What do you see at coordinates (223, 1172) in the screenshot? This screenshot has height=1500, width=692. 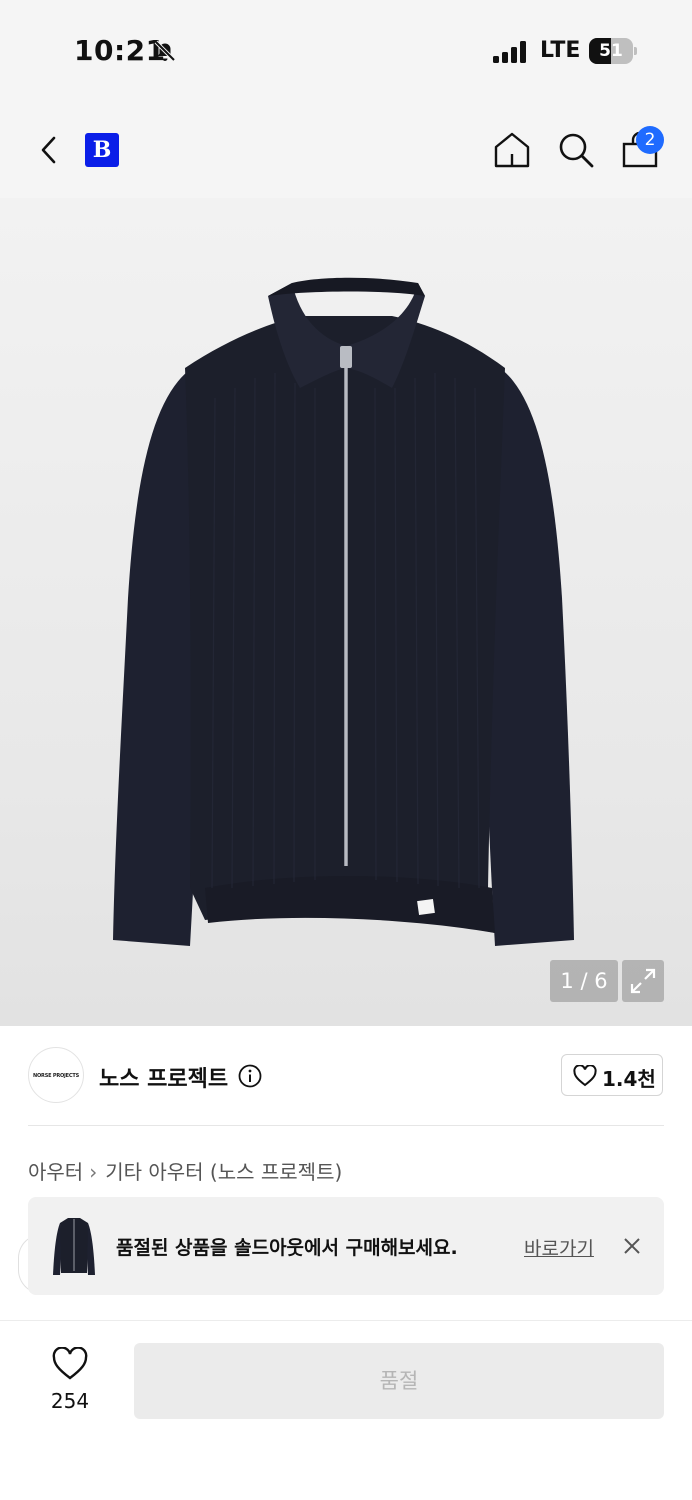 I see `breadcrumb-item-other-outer: 기타 아우터 (노스 프로젝트)` at bounding box center [223, 1172].